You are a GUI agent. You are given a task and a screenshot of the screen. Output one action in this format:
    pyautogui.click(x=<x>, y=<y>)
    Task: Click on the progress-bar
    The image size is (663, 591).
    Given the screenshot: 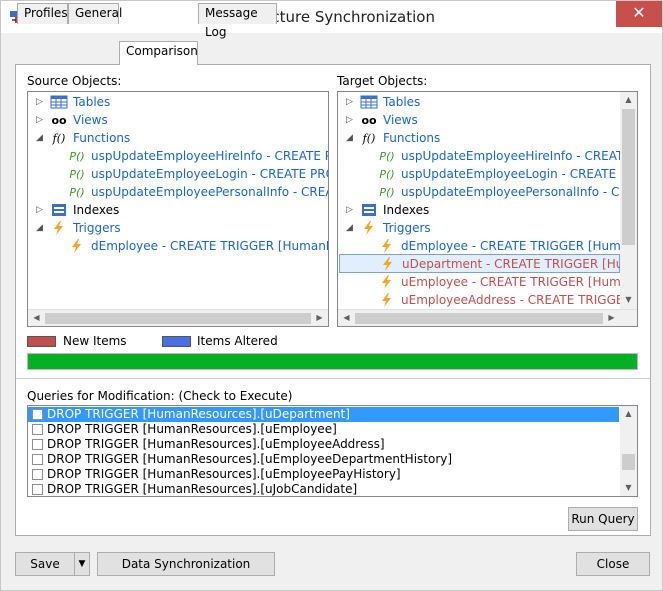 What is the action you would take?
    pyautogui.click(x=332, y=361)
    